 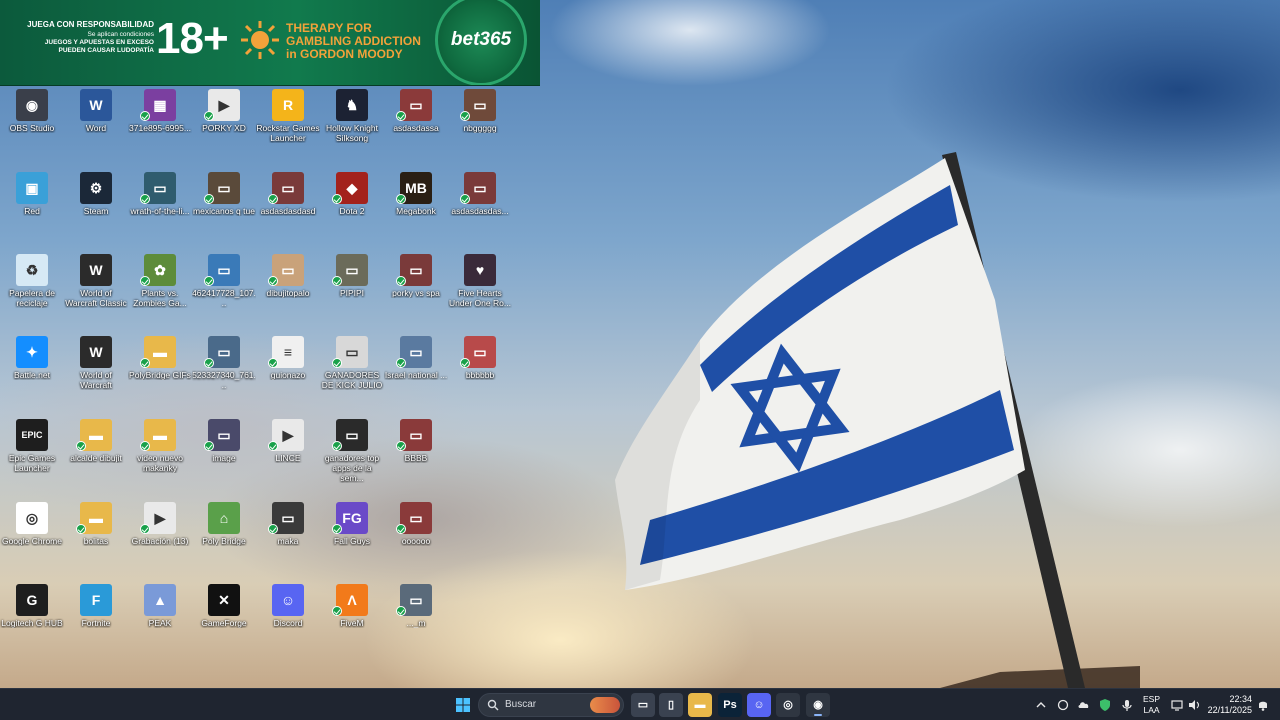 What do you see at coordinates (32, 542) in the screenshot?
I see `desktop-icon-google-chrome: ◎ Google Chrome` at bounding box center [32, 542].